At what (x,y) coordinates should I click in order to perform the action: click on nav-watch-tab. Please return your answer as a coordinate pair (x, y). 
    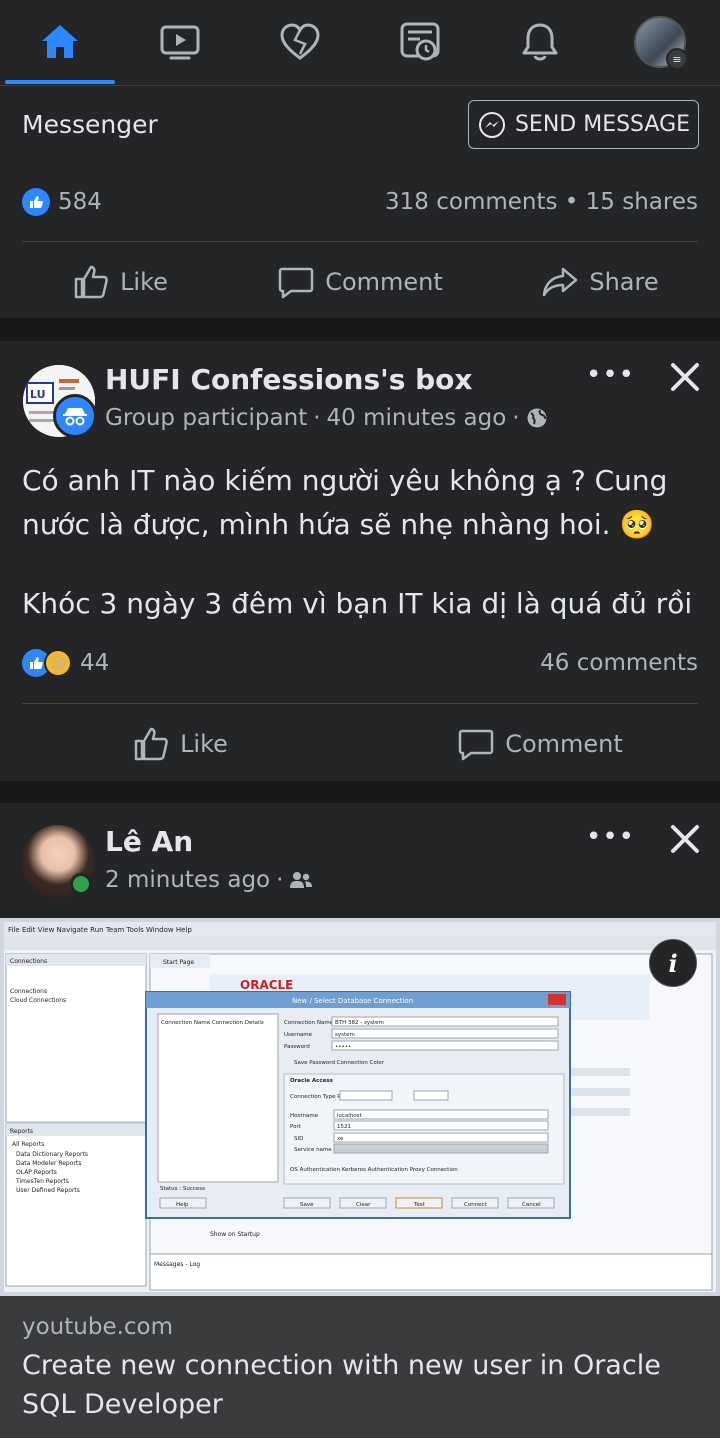
    Looking at the image, I should click on (180, 42).